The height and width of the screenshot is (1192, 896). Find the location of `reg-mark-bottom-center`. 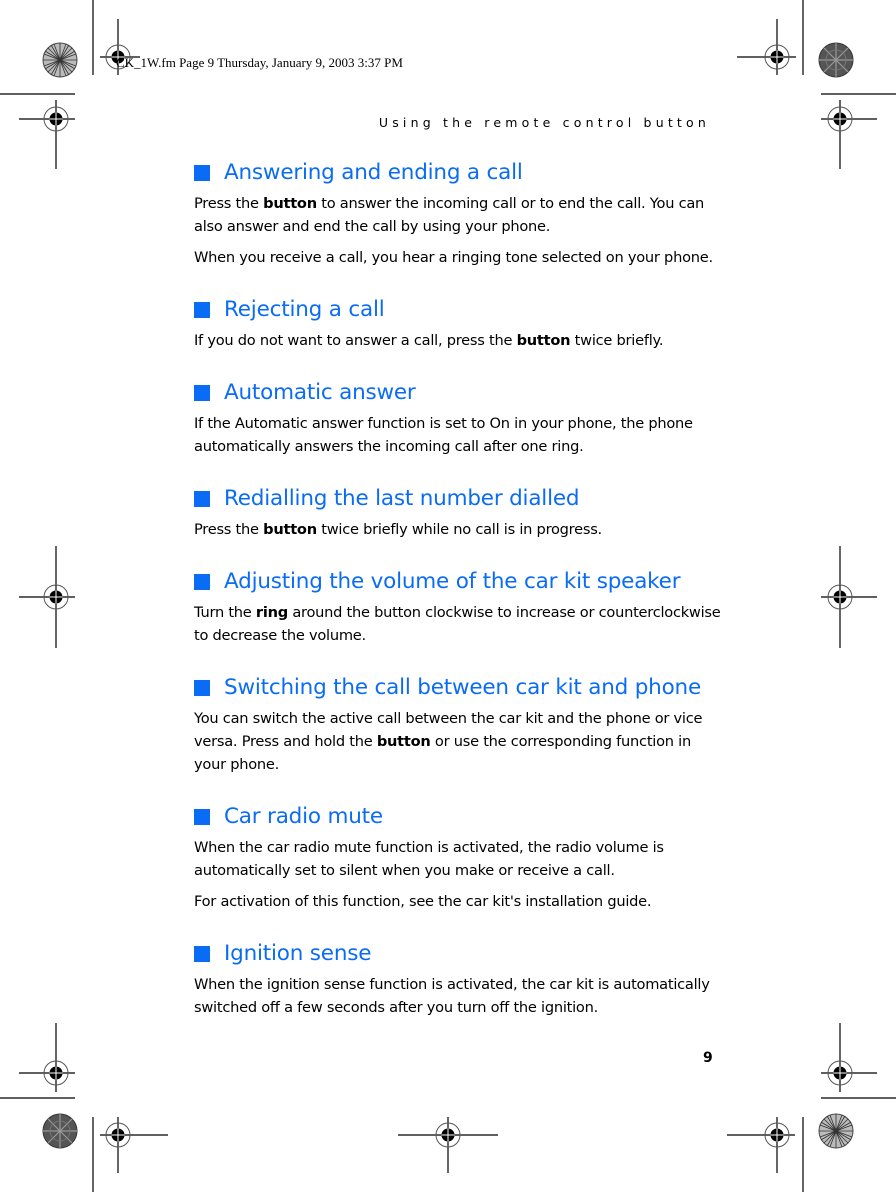

reg-mark-bottom-center is located at coordinates (448, 1145).